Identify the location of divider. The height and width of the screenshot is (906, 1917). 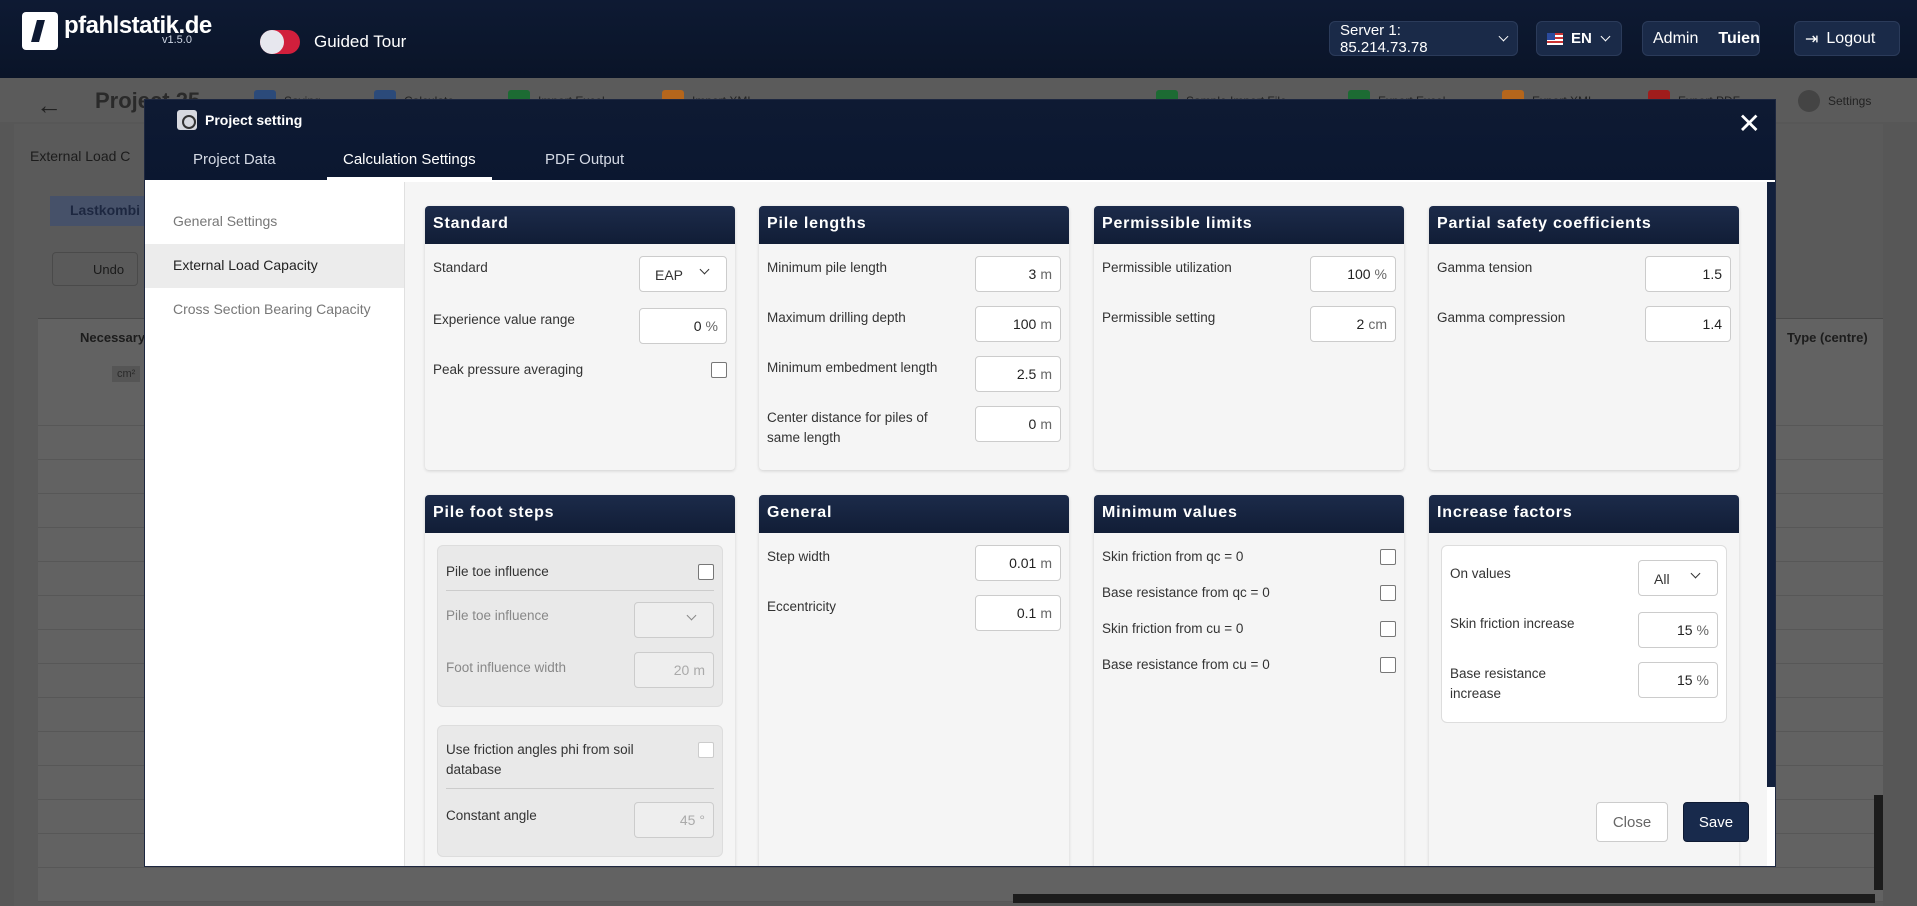
(580, 788).